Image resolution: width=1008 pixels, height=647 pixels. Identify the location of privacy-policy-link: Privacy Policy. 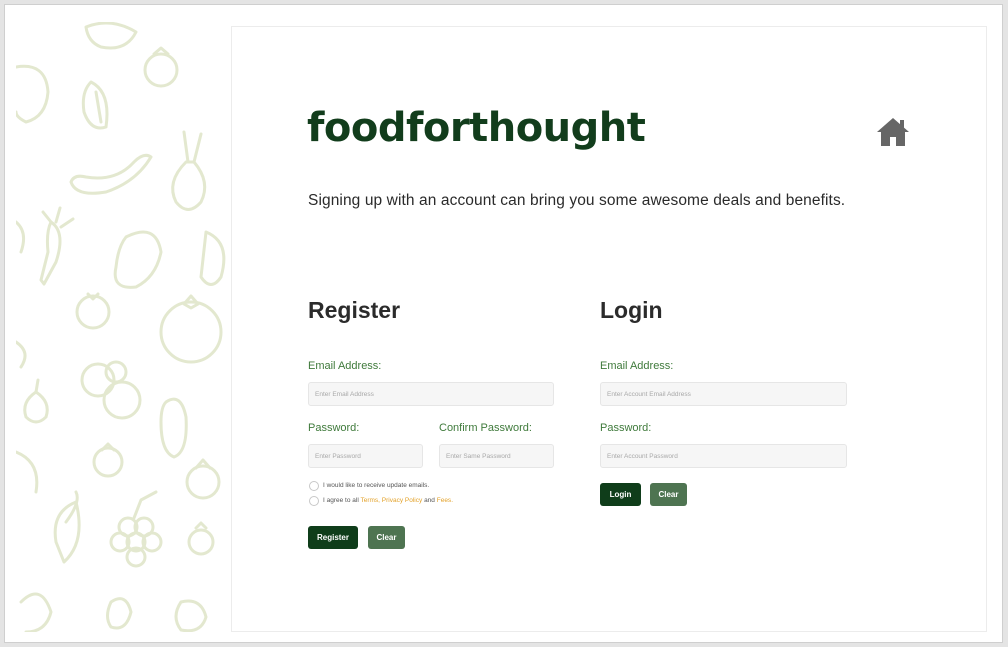
(402, 500).